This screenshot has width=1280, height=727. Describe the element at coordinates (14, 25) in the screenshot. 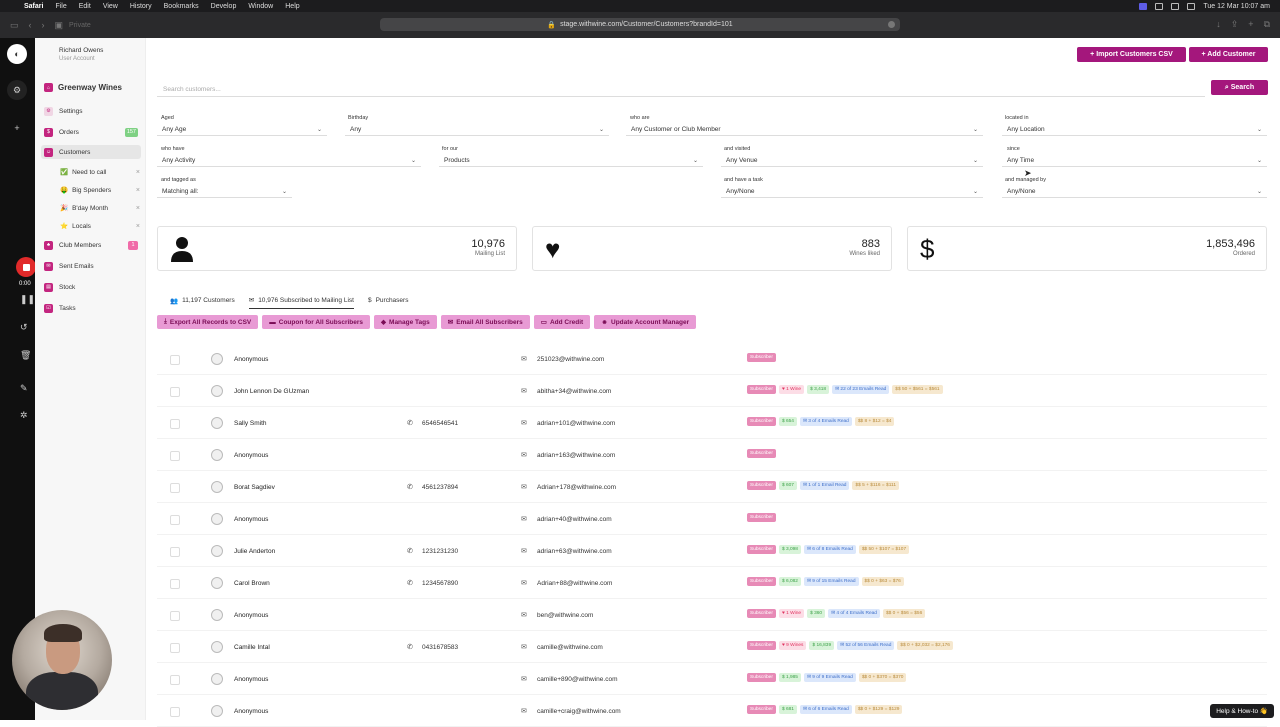

I see `sidebar-toggle-icon: ▭` at that location.